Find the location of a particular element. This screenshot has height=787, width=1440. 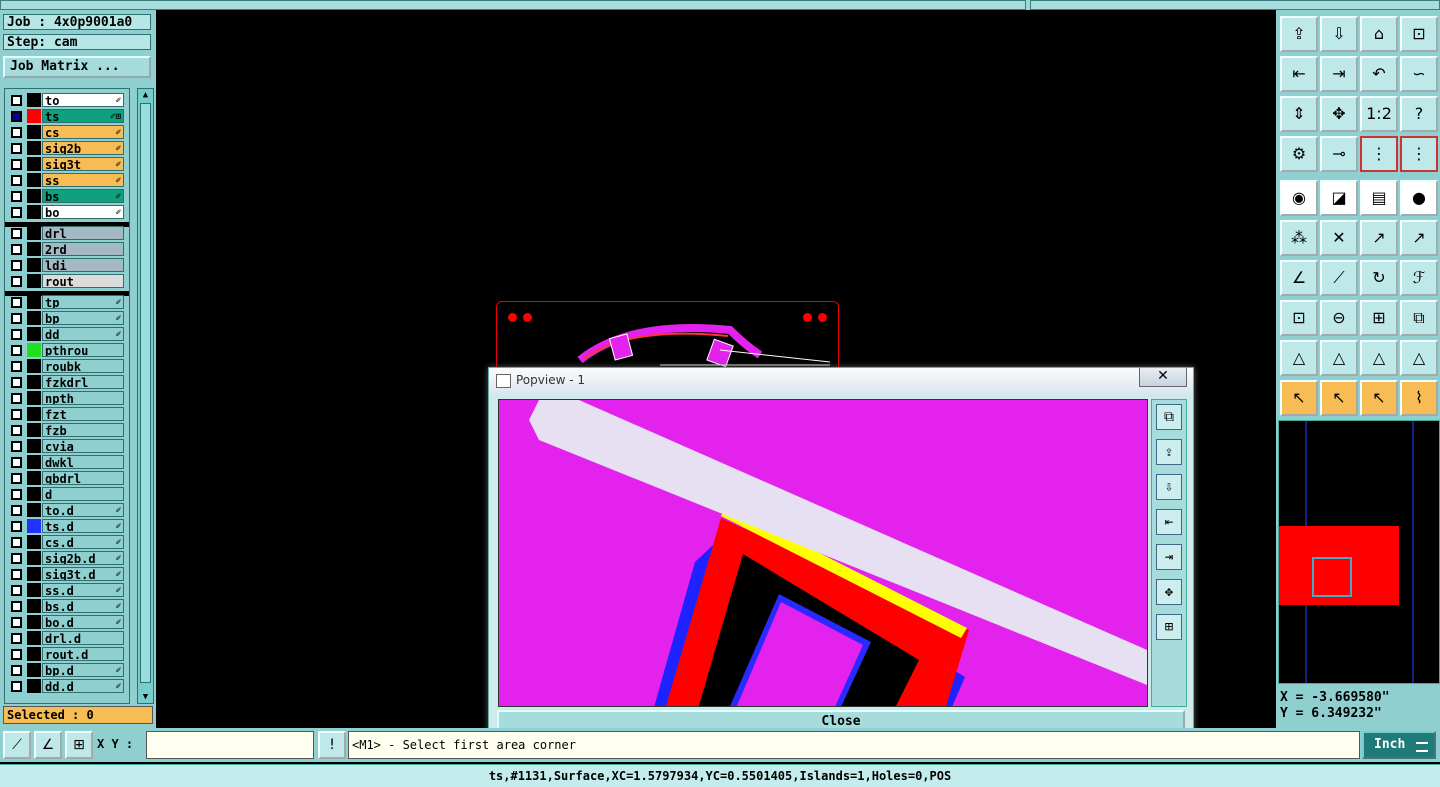

layer-row: rout is located at coordinates (67, 281).